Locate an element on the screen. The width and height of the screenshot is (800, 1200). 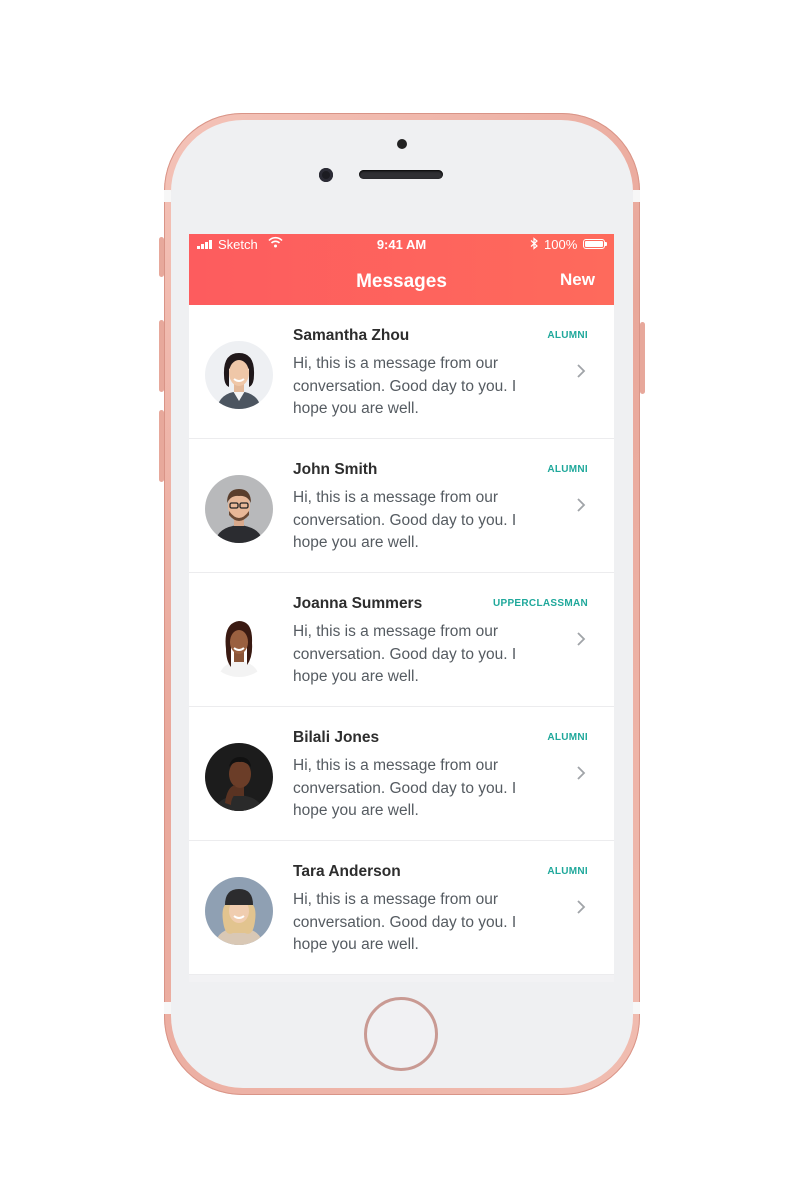
front-camera is located at coordinates (326, 175).